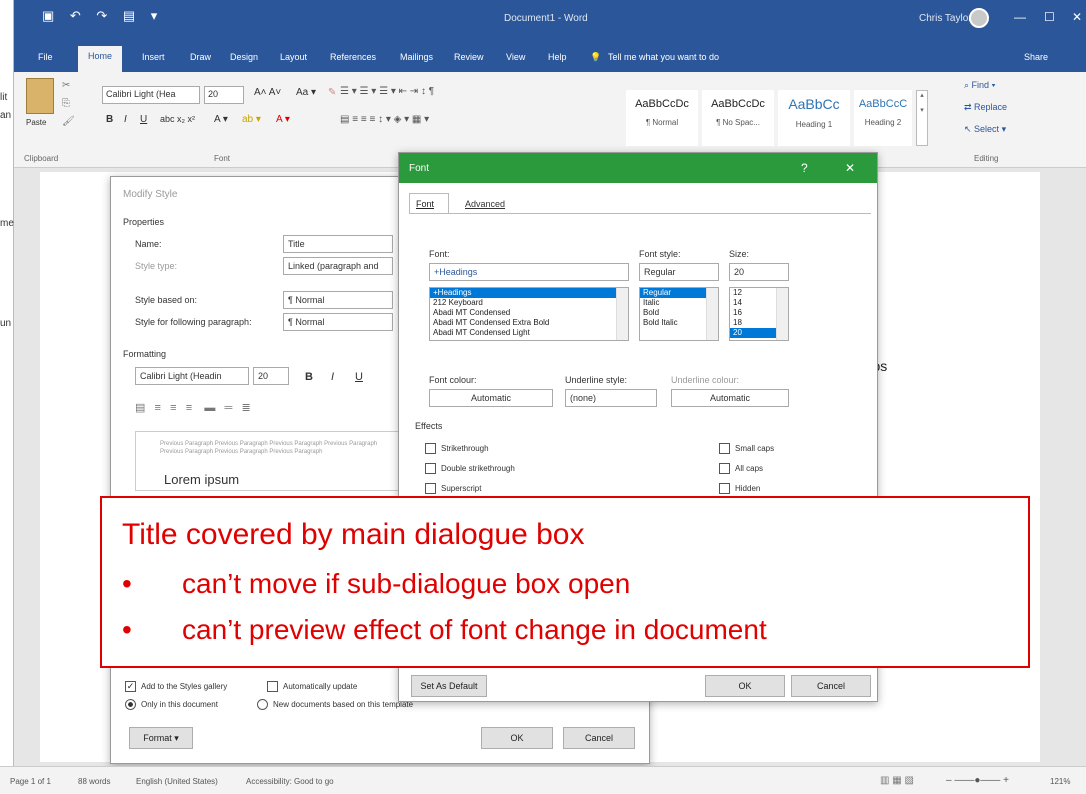 The height and width of the screenshot is (794, 1086). I want to click on underline-button: U, so click(143, 119).